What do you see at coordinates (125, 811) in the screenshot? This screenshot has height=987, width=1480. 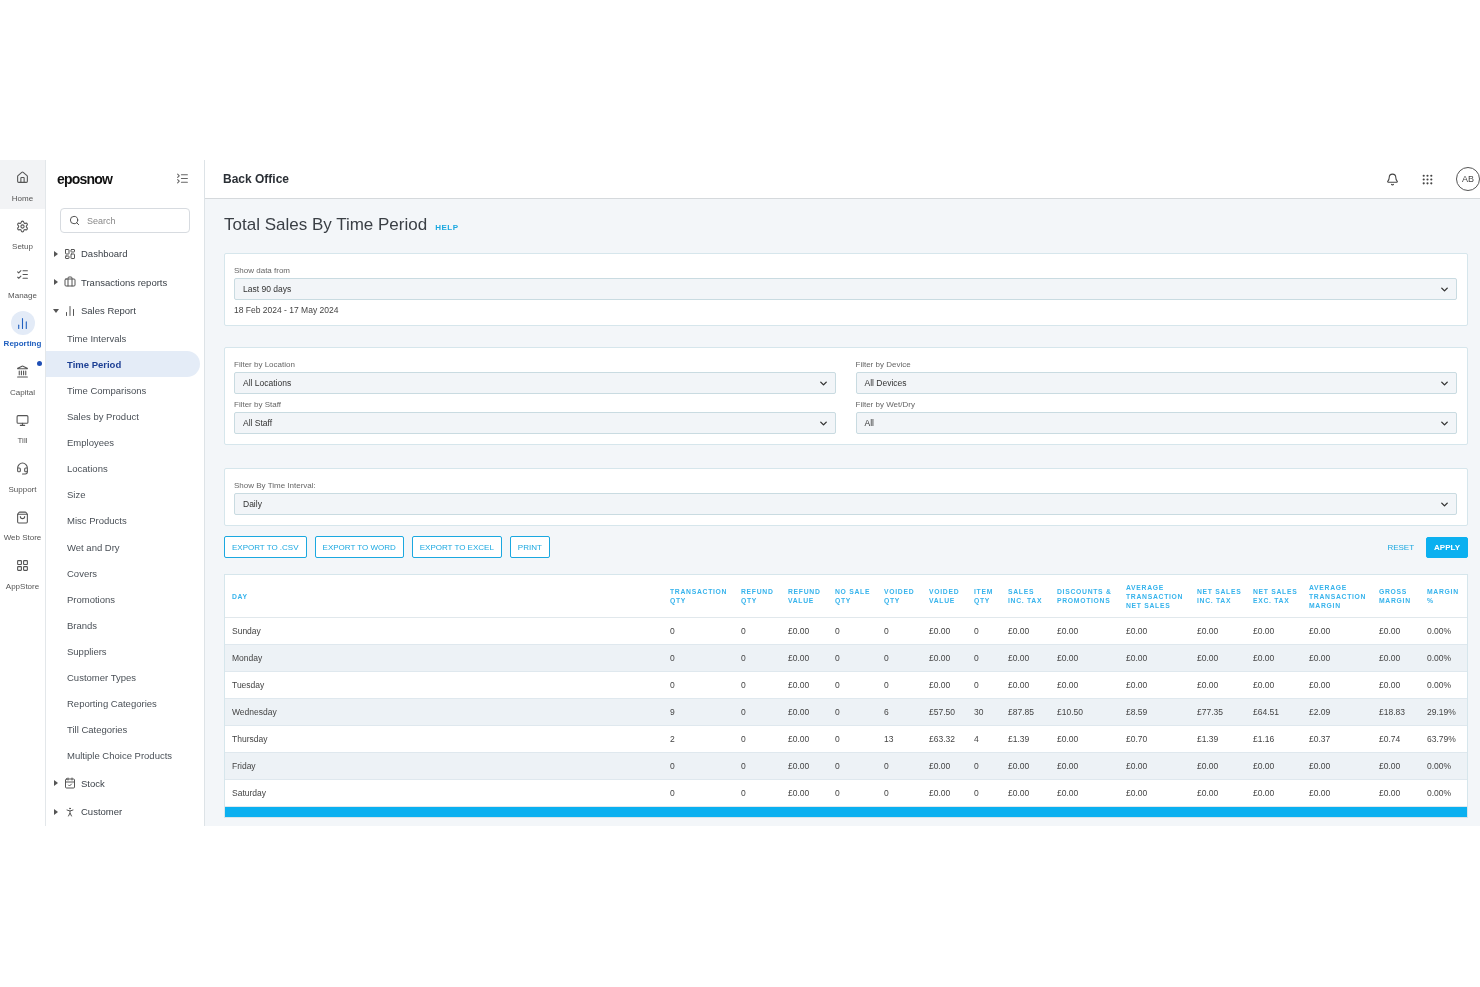 I see `sidebar-item: Customer` at bounding box center [125, 811].